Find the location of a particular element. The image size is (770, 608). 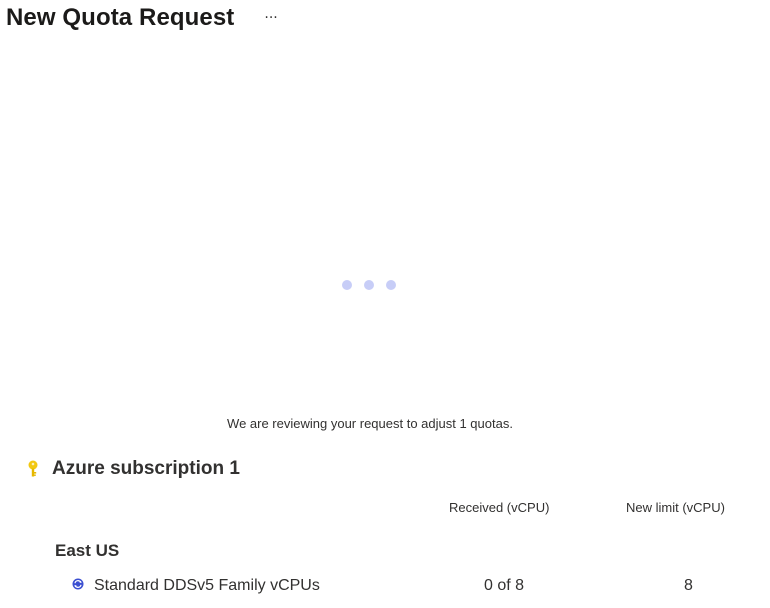

quota-name: Standard DDSv5 Family vCPUs is located at coordinates (207, 585).